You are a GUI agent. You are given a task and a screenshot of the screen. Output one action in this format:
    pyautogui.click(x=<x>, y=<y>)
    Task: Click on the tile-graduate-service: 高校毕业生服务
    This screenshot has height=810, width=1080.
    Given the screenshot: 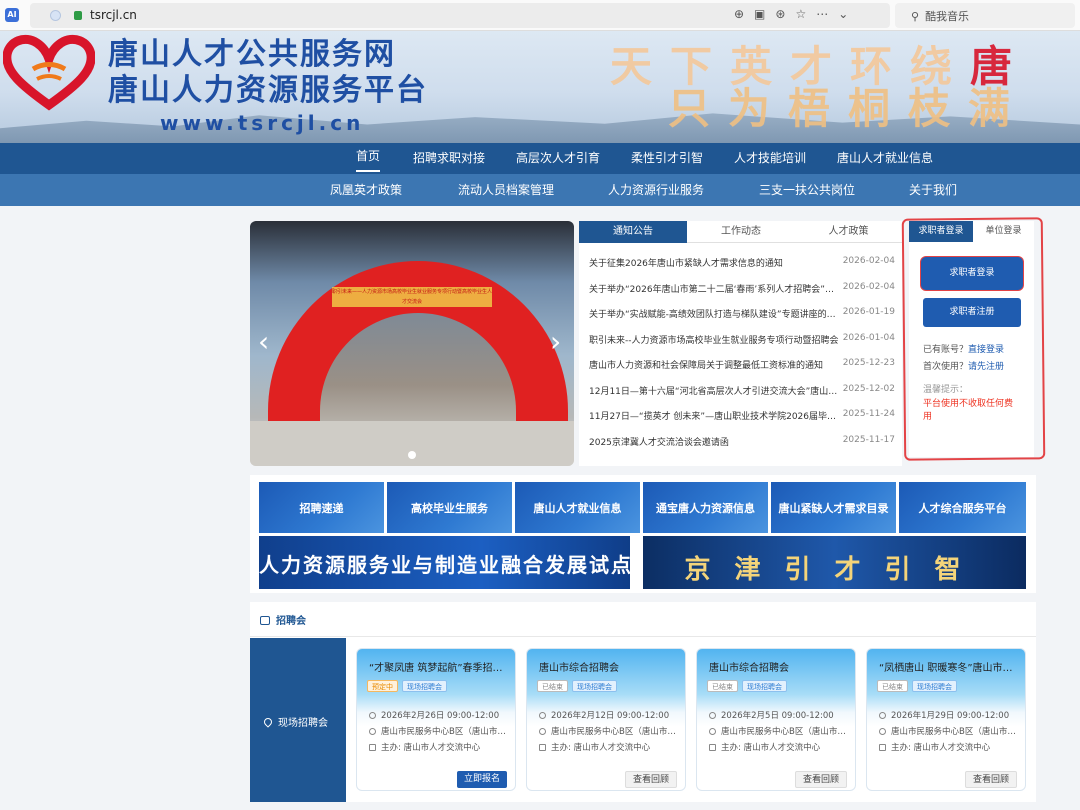 What is the action you would take?
    pyautogui.click(x=449, y=507)
    